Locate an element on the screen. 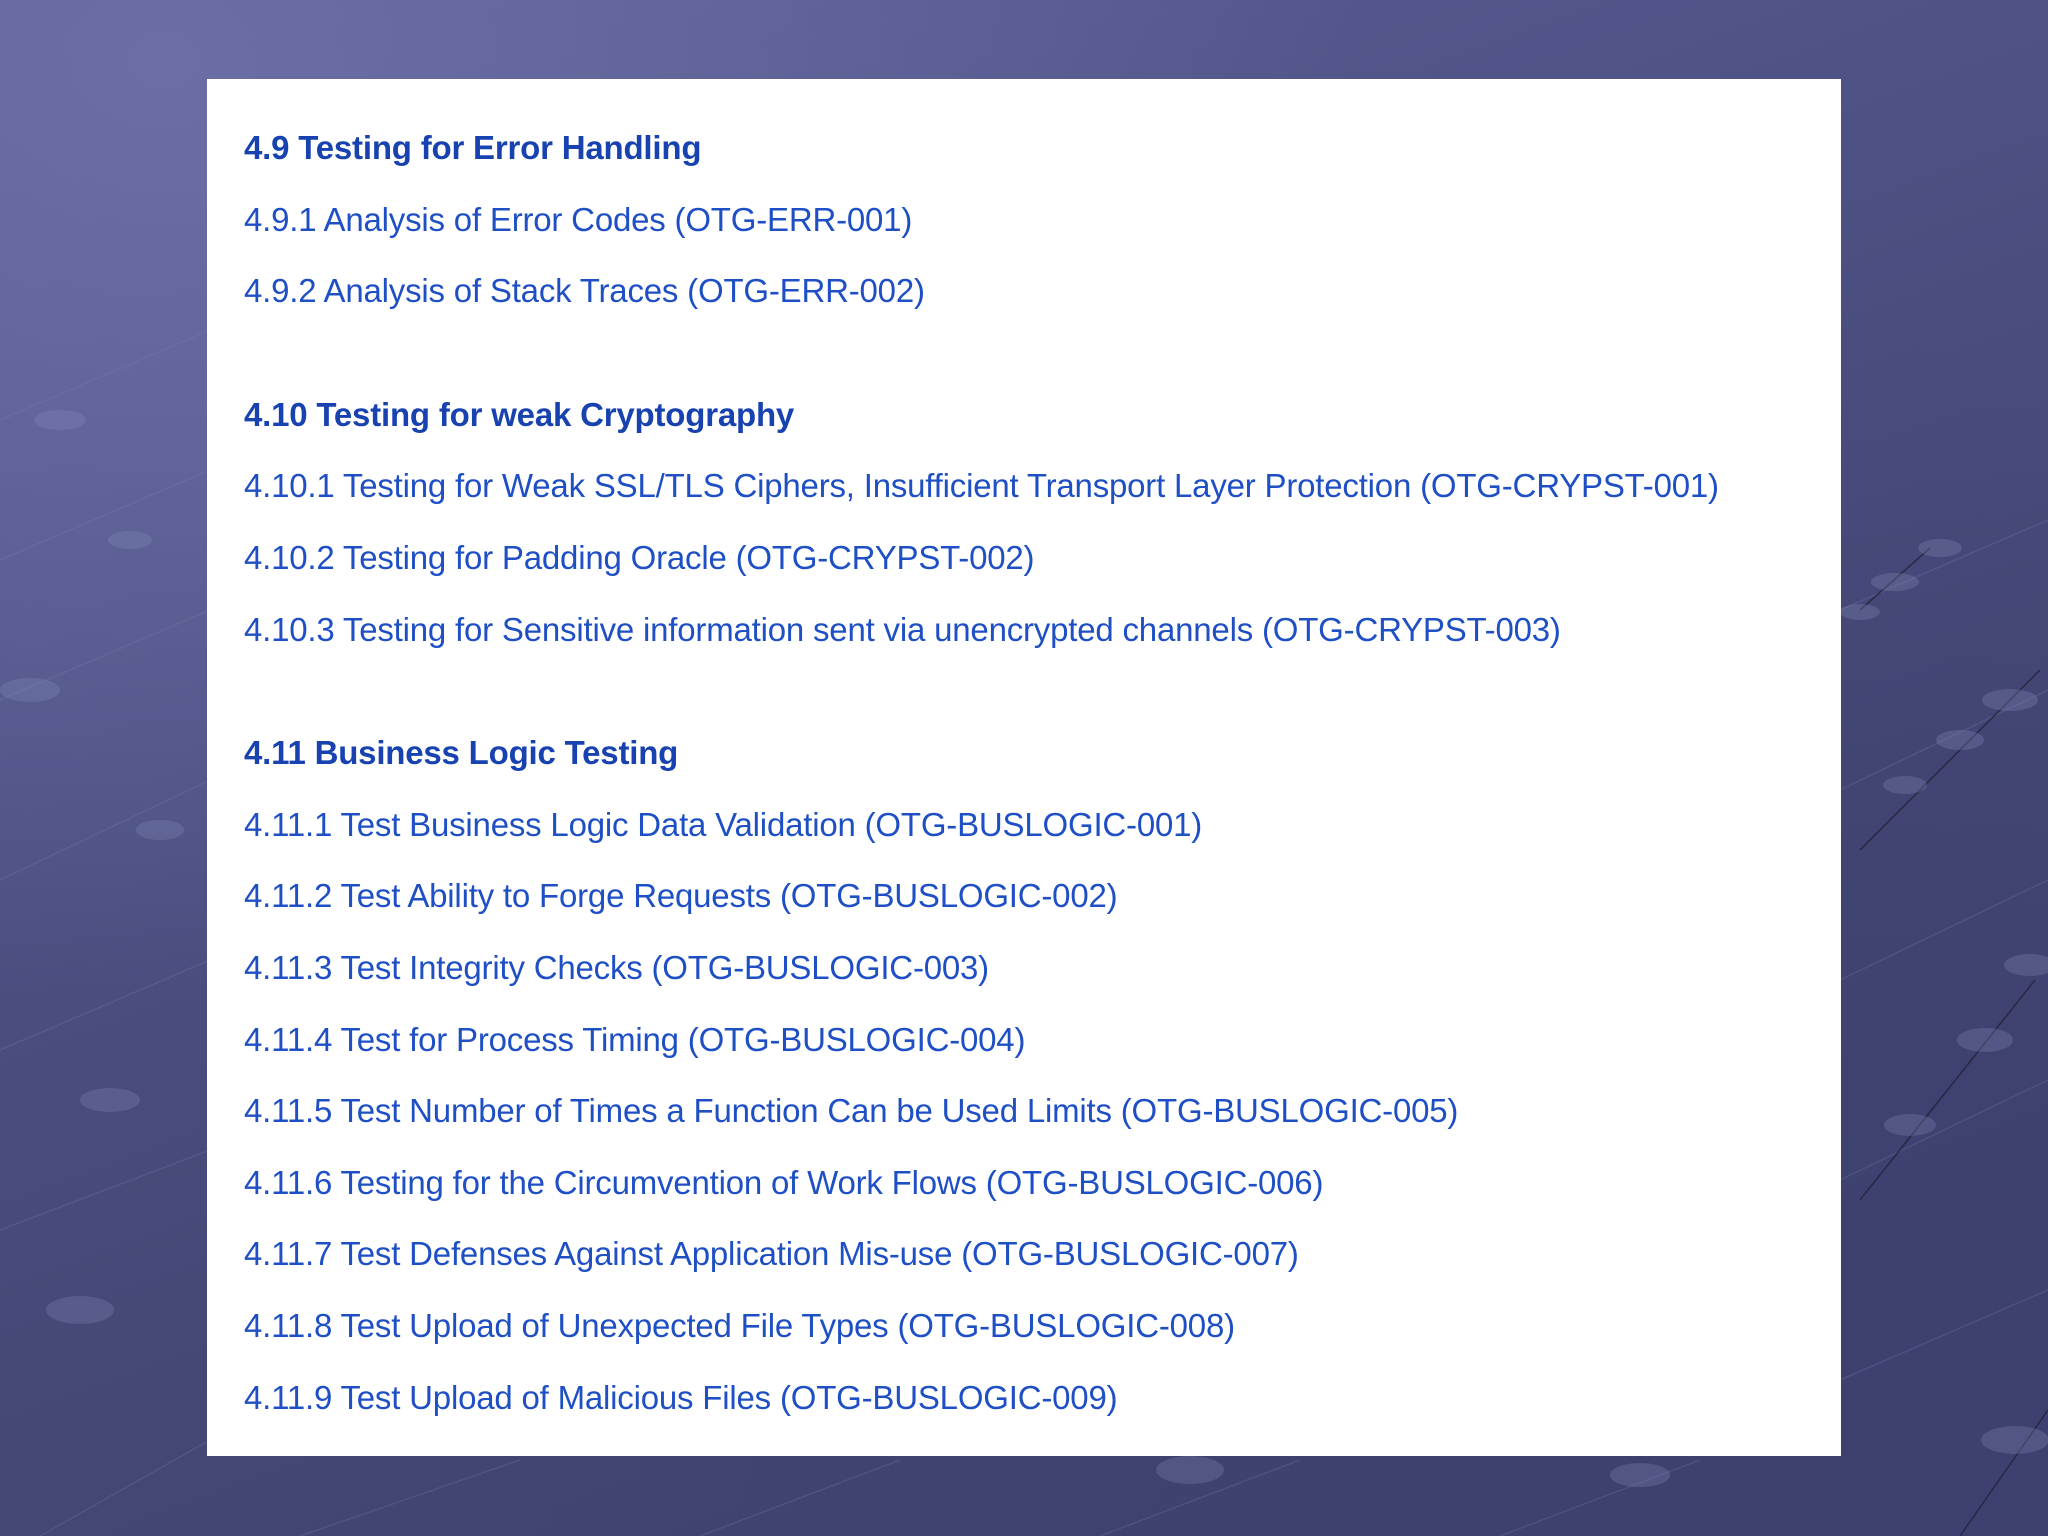 The width and height of the screenshot is (2048, 1536). section-heading-business-logic: 4.11 Business Logic Testing is located at coordinates (1042, 760).